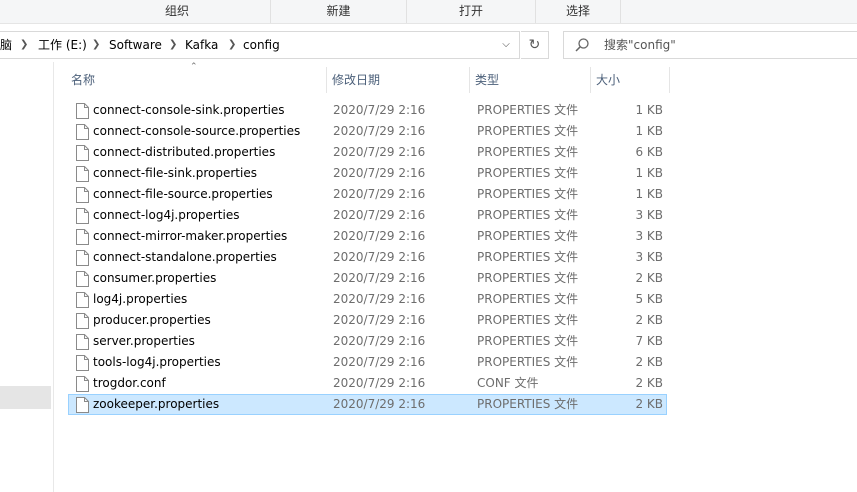  What do you see at coordinates (197, 131) in the screenshot?
I see `file-name: connect-console-source.properties` at bounding box center [197, 131].